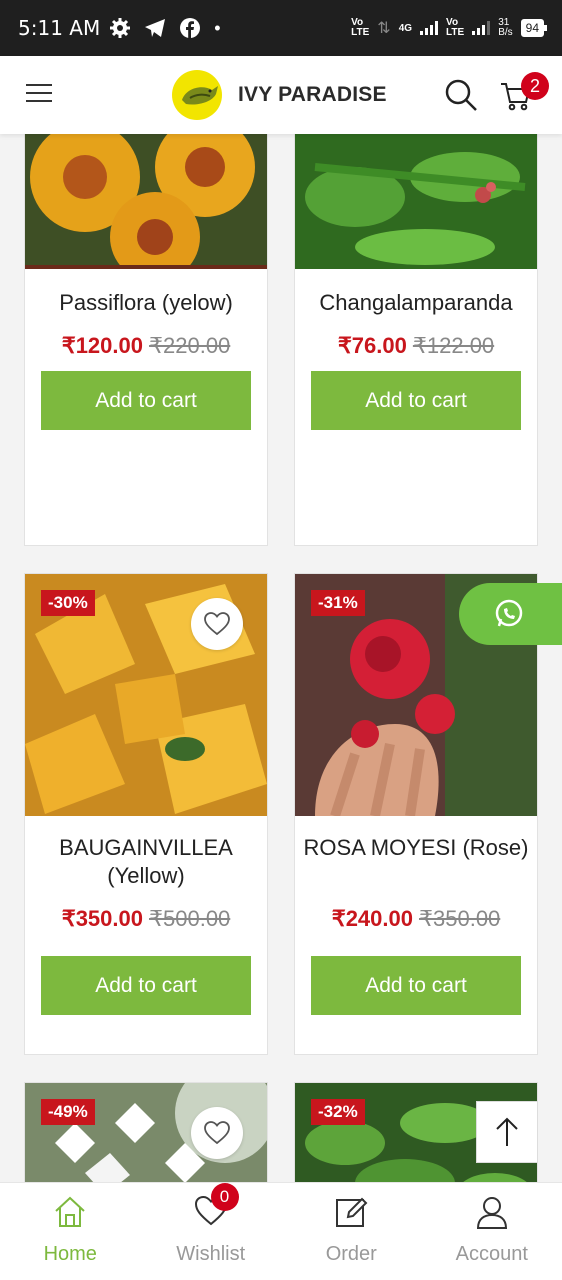 The image size is (562, 1280). Describe the element at coordinates (224, 1197) in the screenshot. I see `wishlist-count-badge: 0` at that location.